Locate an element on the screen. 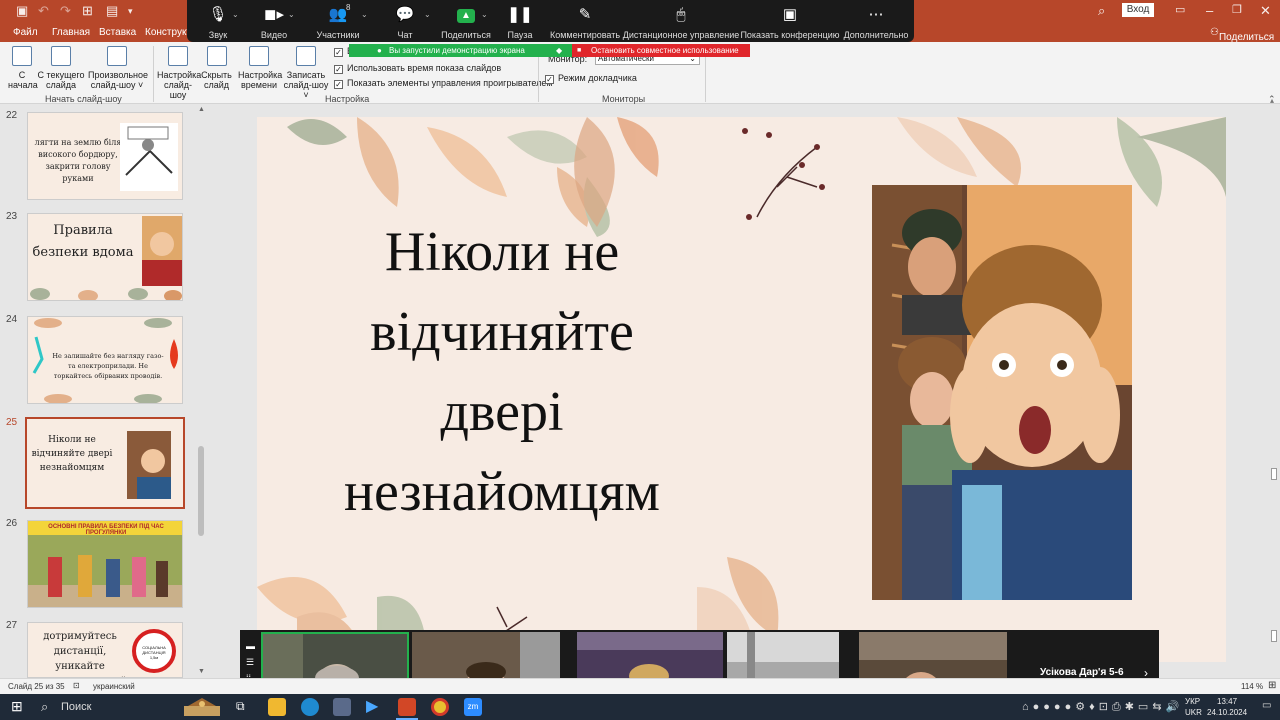 This screenshot has height=720, width=1280. slide-title: Ніколи не відчиняйте двері незнайомцям is located at coordinates (502, 372).